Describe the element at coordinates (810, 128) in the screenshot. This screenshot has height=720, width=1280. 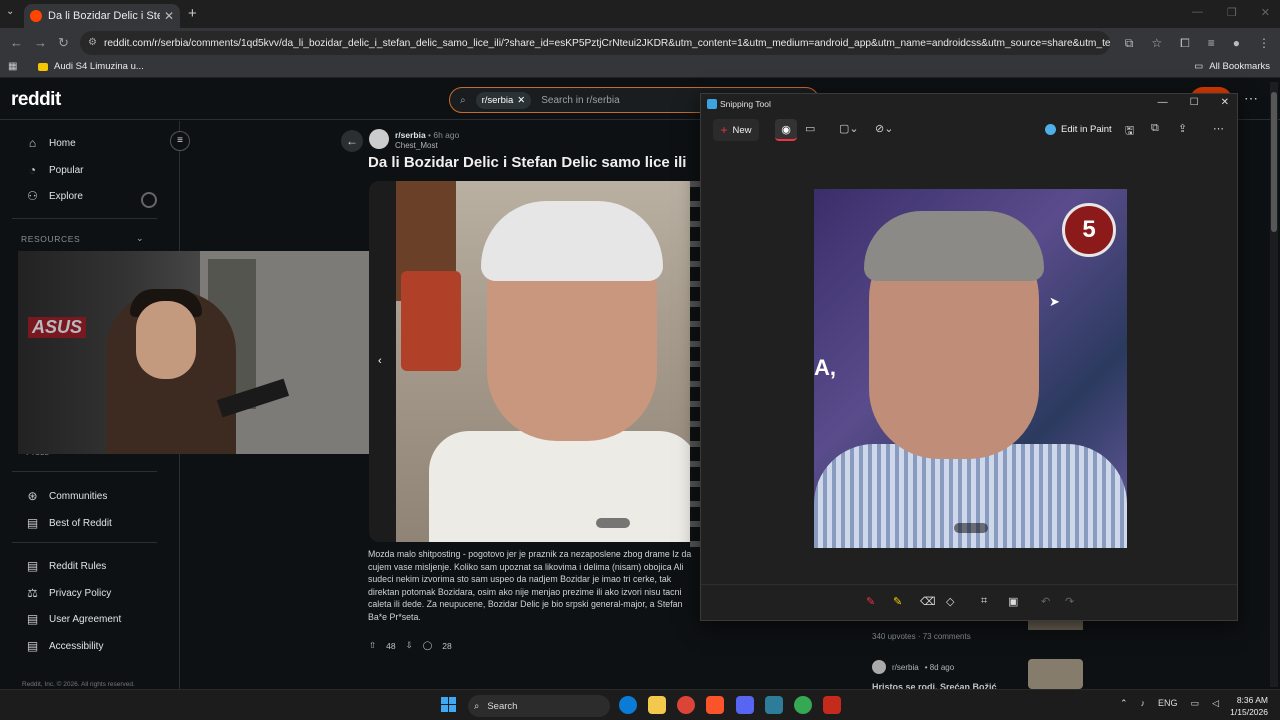
I see `video-mode-icon: ▭` at that location.